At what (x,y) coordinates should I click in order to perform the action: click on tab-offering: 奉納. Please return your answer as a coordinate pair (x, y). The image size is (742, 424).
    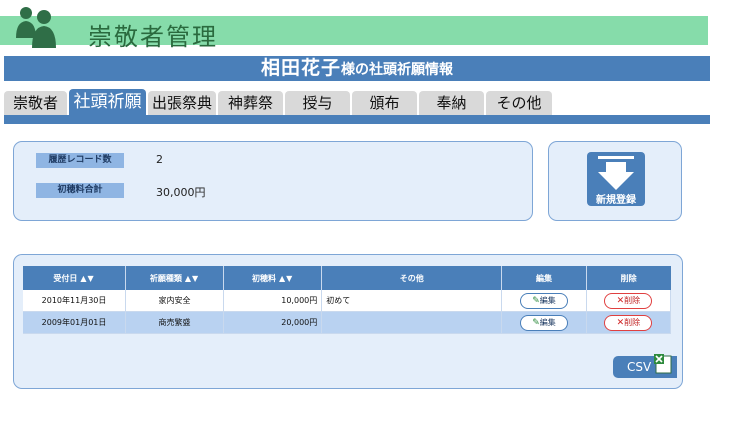
    Looking at the image, I should click on (451, 103).